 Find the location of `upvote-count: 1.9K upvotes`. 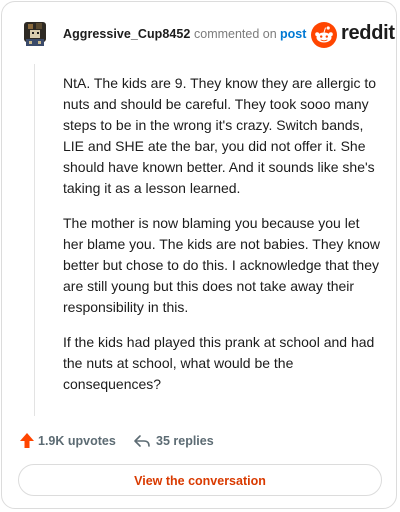

upvote-count: 1.9K upvotes is located at coordinates (77, 441).